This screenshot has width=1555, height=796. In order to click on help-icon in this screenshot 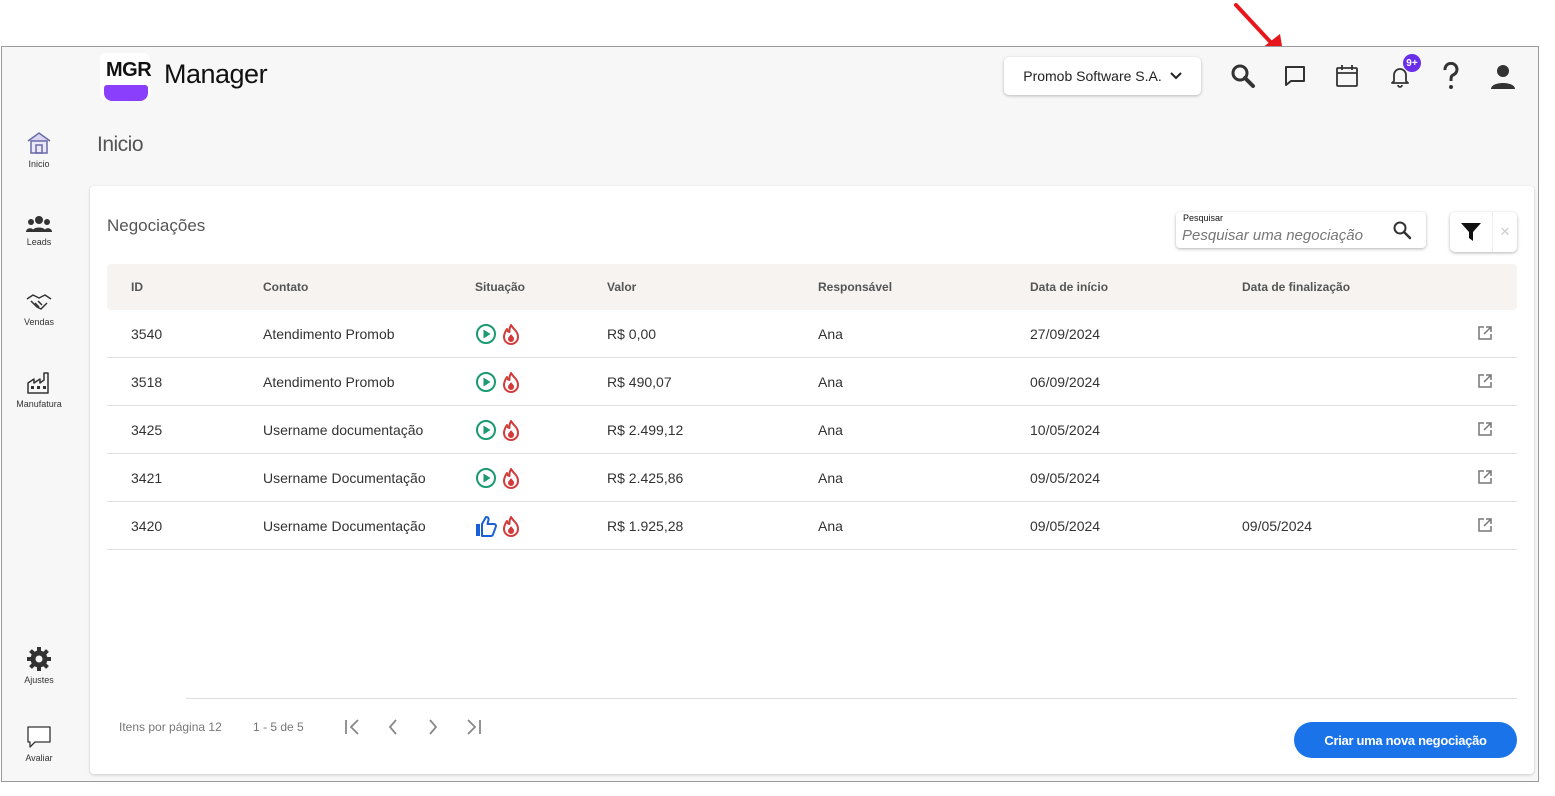, I will do `click(1451, 75)`.